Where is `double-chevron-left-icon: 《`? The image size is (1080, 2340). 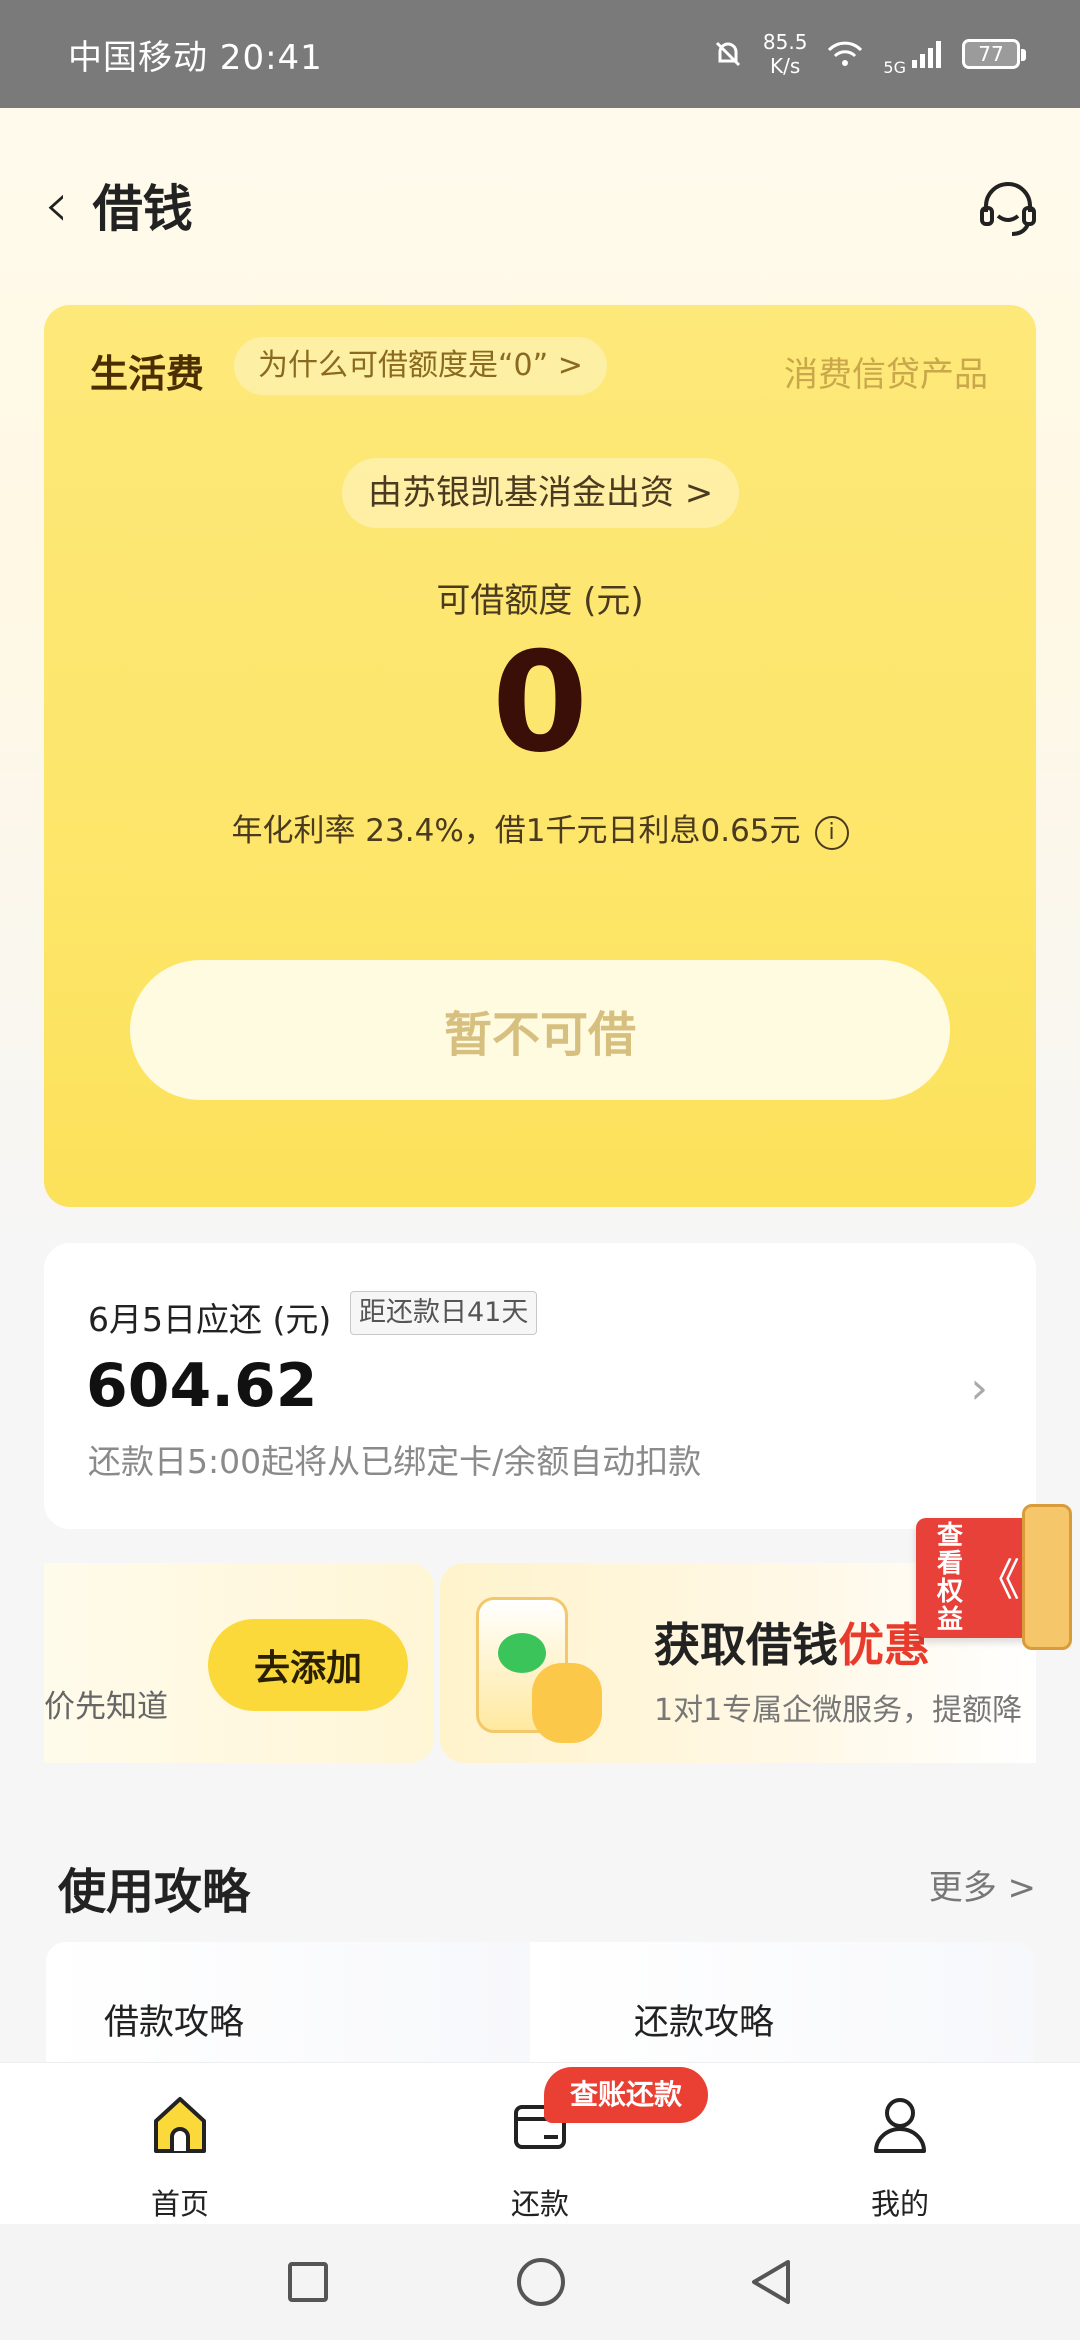 double-chevron-left-icon: 《 is located at coordinates (998, 1580).